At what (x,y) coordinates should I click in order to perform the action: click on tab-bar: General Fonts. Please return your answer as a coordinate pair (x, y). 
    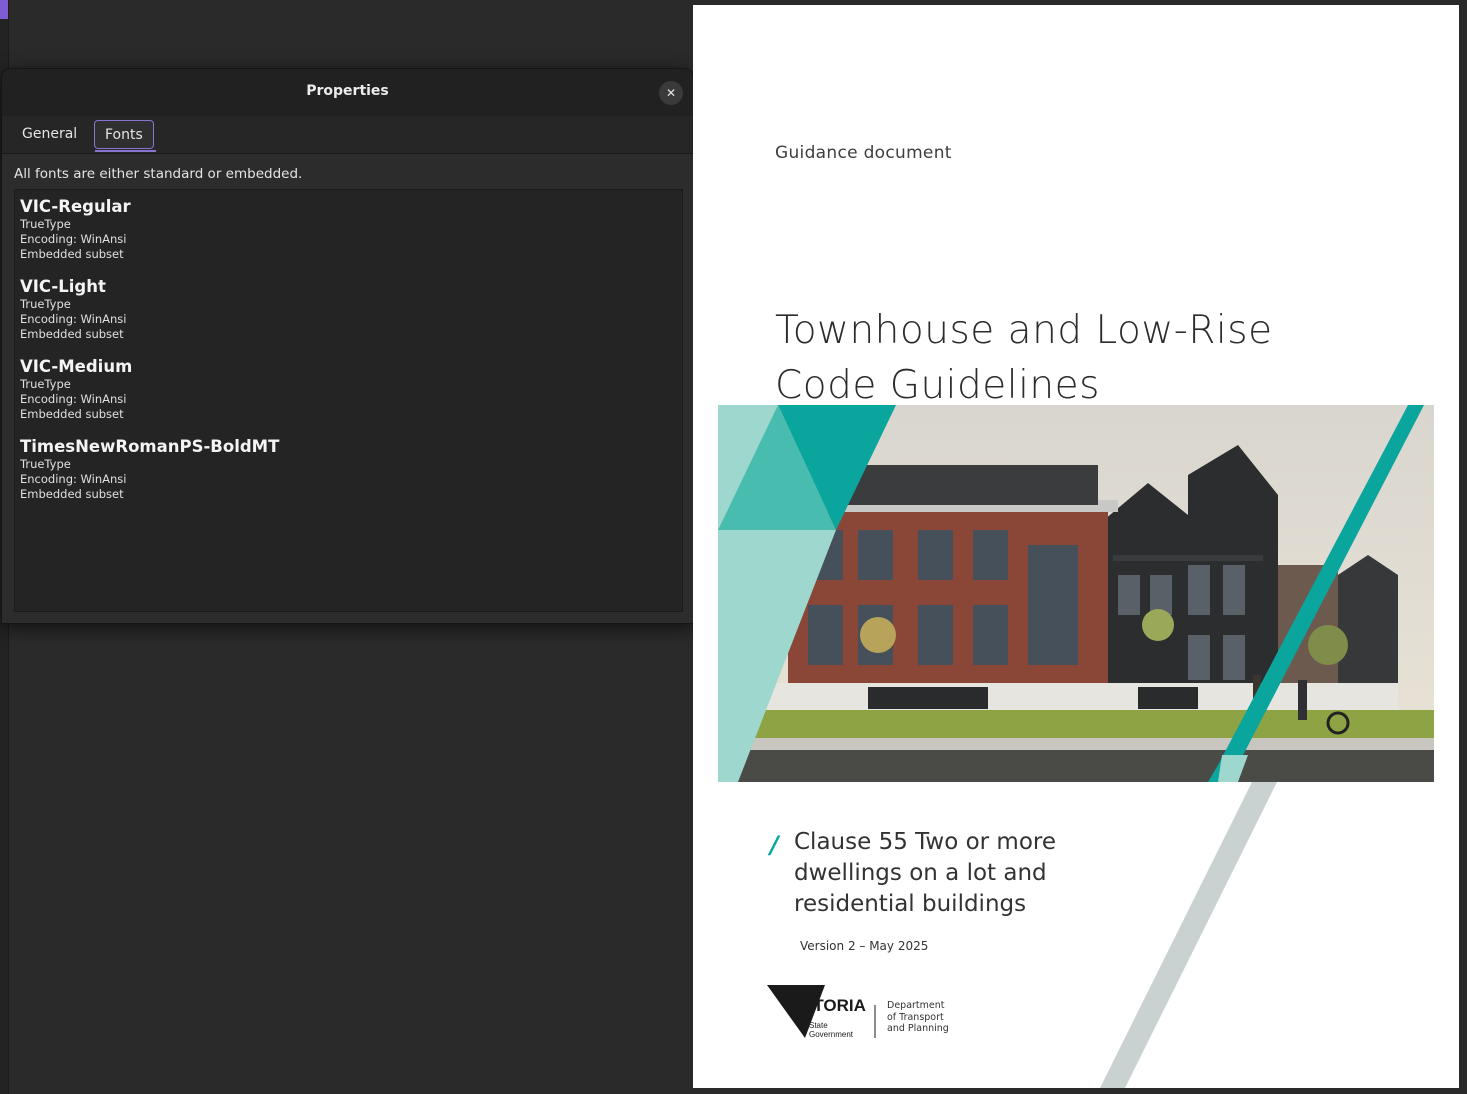
    Looking at the image, I should click on (347, 135).